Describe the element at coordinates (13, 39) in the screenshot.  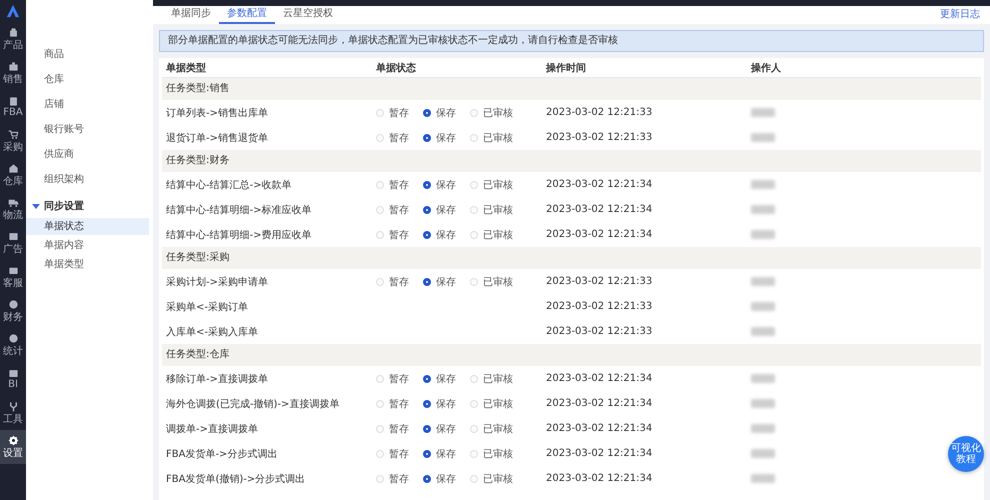
I see `nav-item: 产品` at that location.